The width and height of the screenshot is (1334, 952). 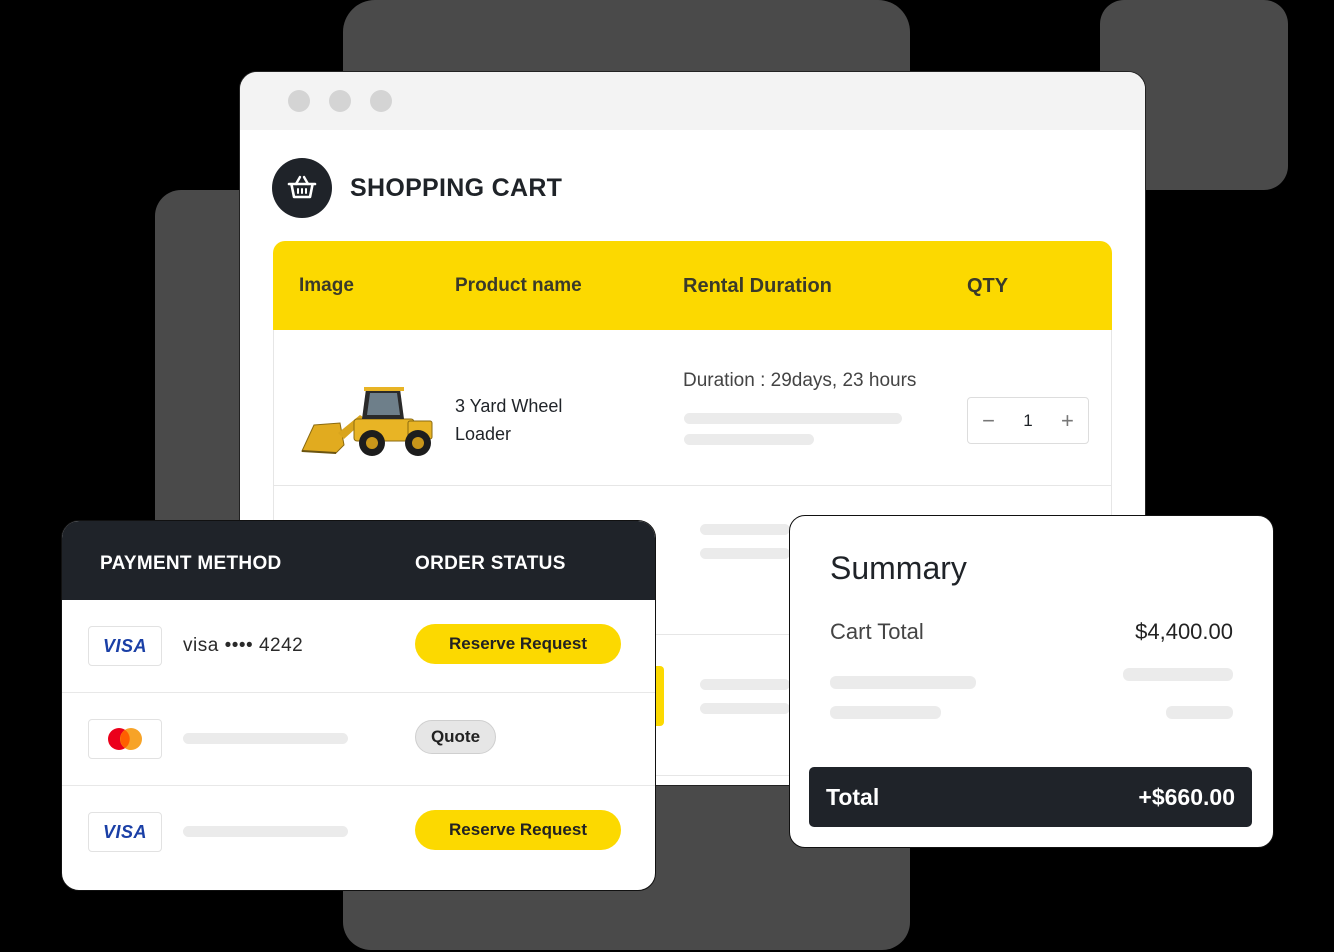 What do you see at coordinates (800, 380) in the screenshot?
I see `rental-duration: Duration : 29days, 23 hours` at bounding box center [800, 380].